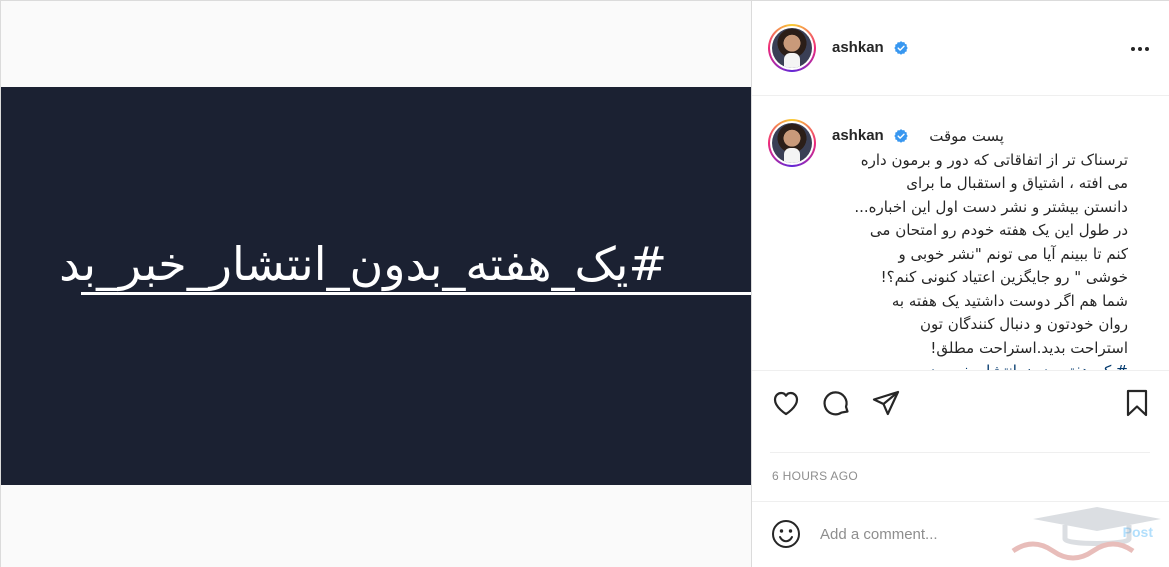 The height and width of the screenshot is (567, 1169). What do you see at coordinates (1138, 532) in the screenshot?
I see `post-comment-button: Post` at bounding box center [1138, 532].